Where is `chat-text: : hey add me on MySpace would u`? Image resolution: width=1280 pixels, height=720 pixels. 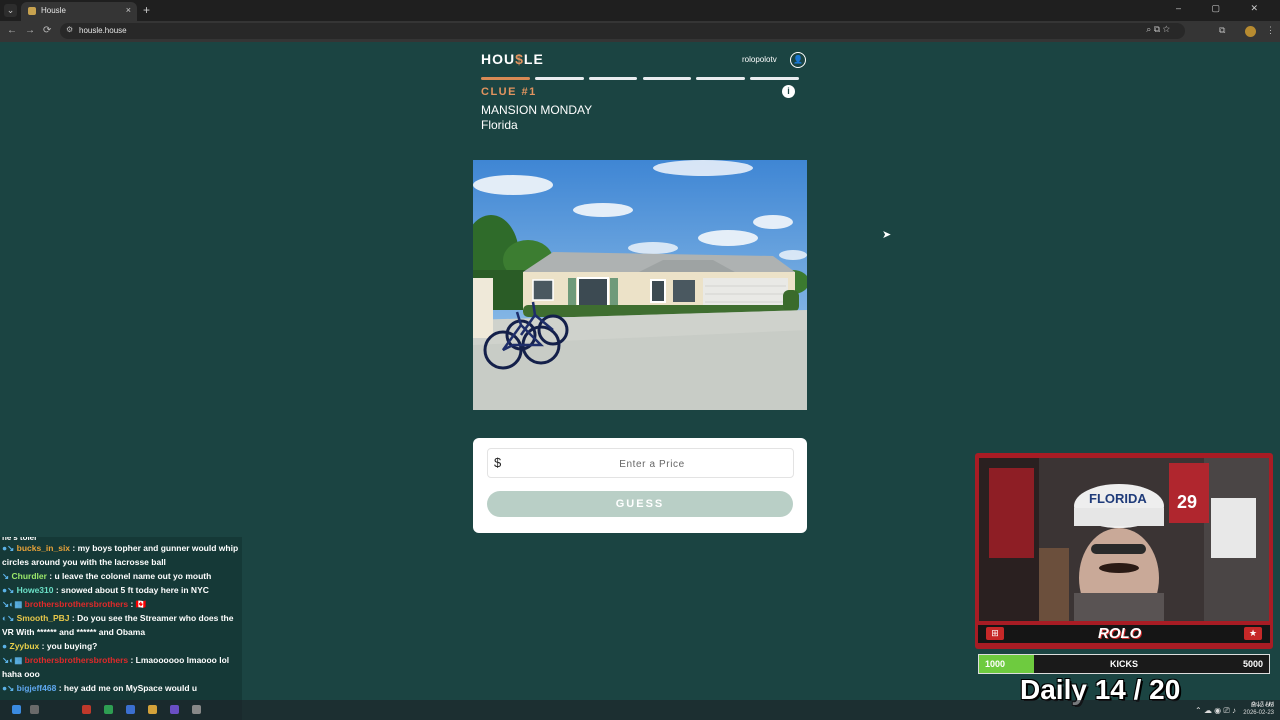 chat-text: : hey add me on MySpace would u is located at coordinates (127, 688).